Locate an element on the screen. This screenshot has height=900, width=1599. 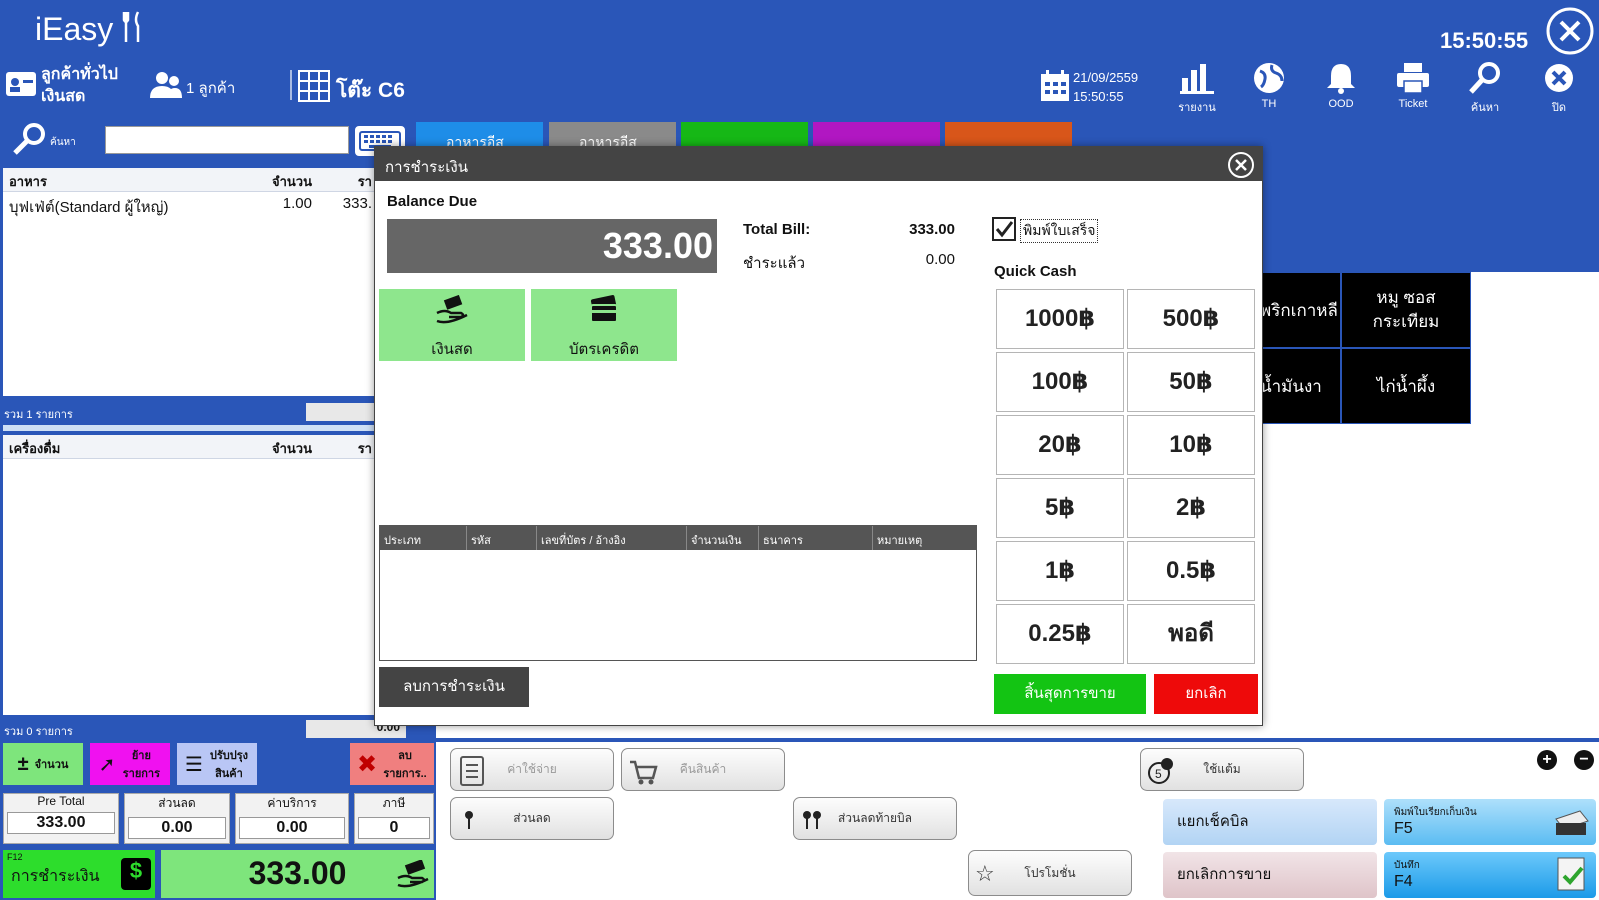
split-bill-button: แยกเช็คบิล is located at coordinates (1270, 822).